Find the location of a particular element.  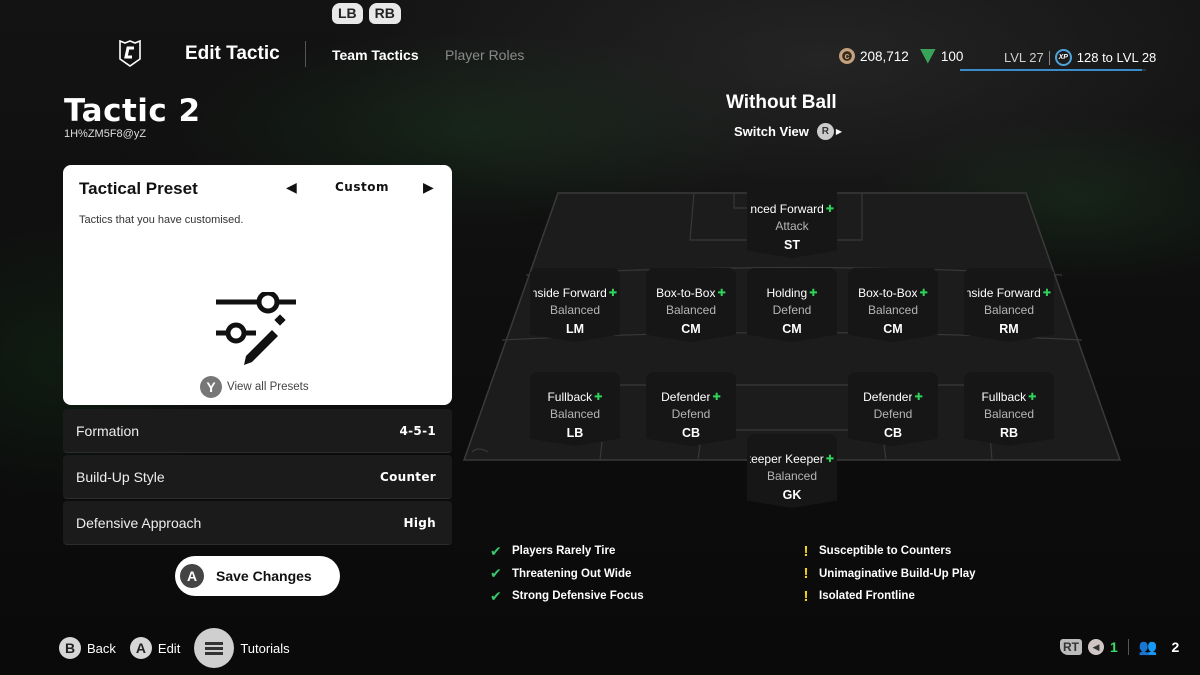

setting-row-build-up-style: Build-Up Style Counter is located at coordinates (257, 477).